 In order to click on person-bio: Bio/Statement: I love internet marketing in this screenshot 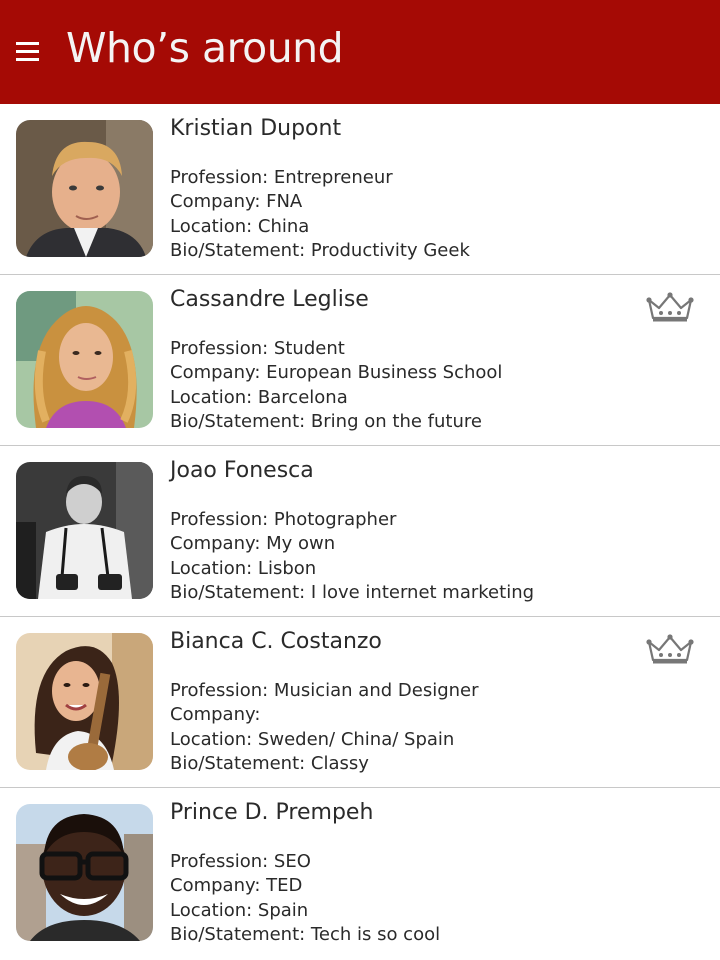, I will do `click(352, 592)`.